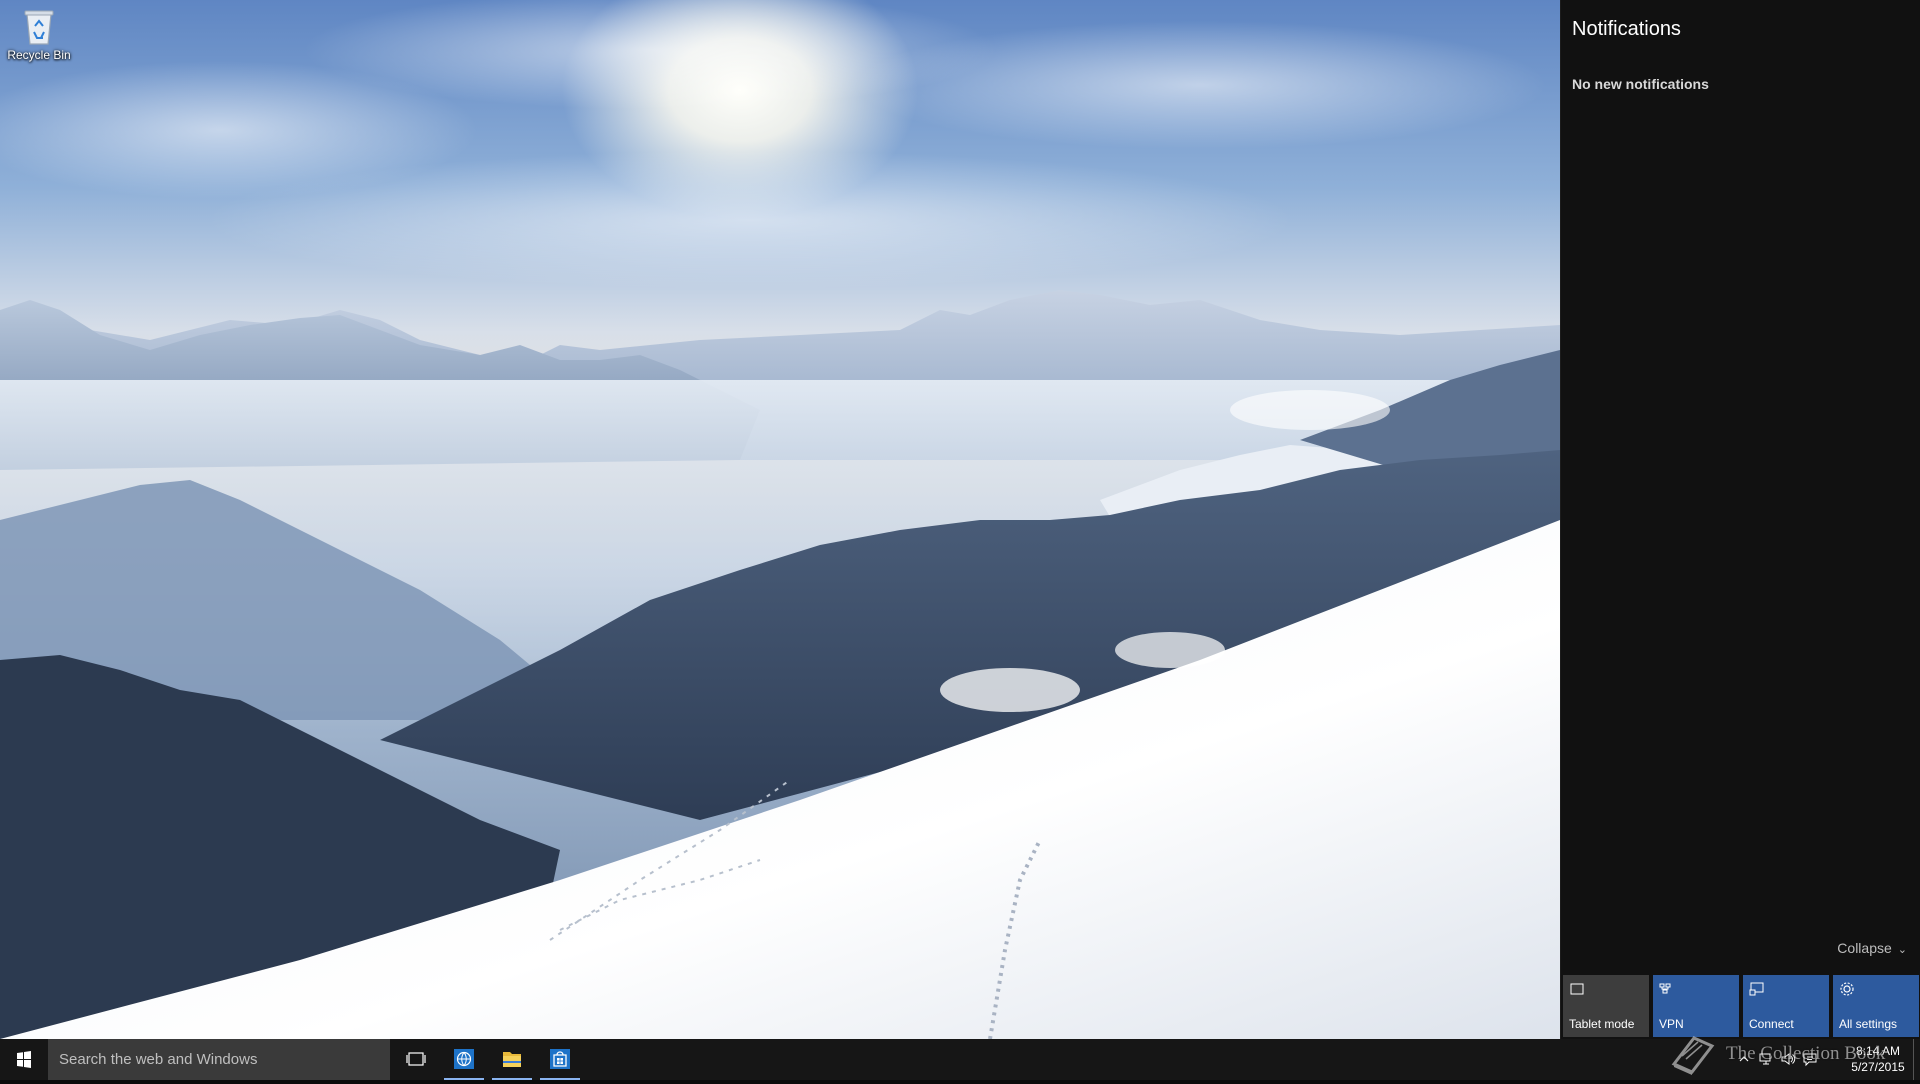  What do you see at coordinates (1878, 1051) in the screenshot?
I see `clock-time: 8:14 AM` at bounding box center [1878, 1051].